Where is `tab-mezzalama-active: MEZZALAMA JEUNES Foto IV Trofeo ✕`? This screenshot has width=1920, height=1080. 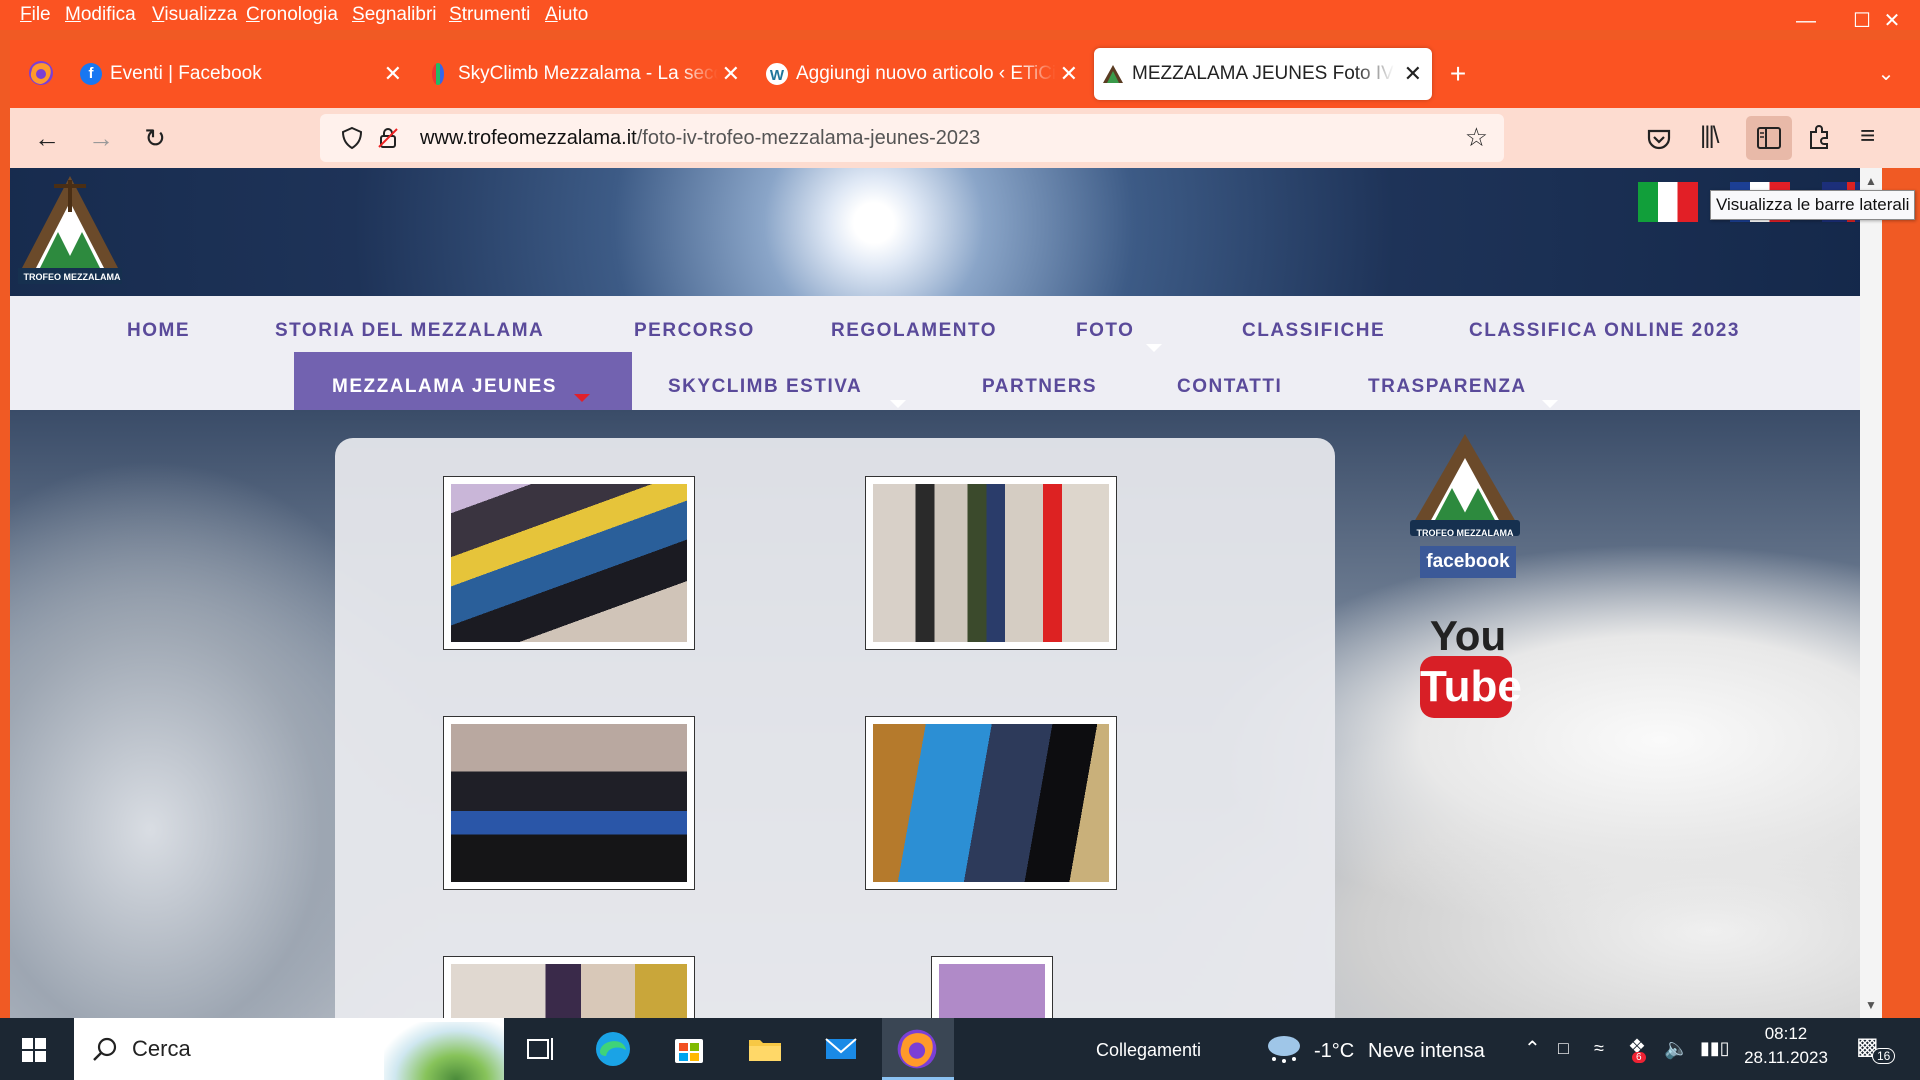 tab-mezzalama-active: MEZZALAMA JEUNES Foto IV Trofeo ✕ is located at coordinates (1263, 74).